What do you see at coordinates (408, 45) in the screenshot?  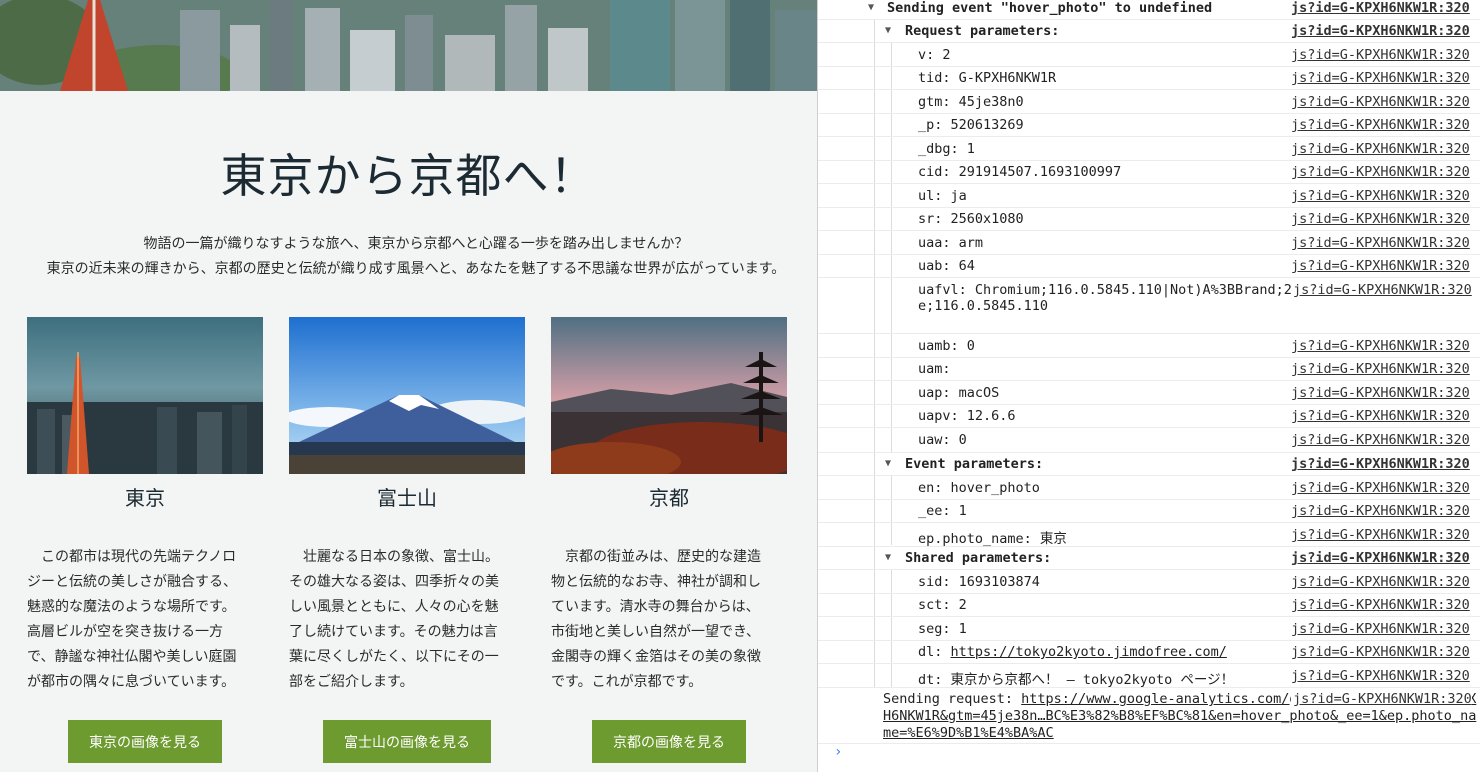 I see `hero-cityscape-image` at bounding box center [408, 45].